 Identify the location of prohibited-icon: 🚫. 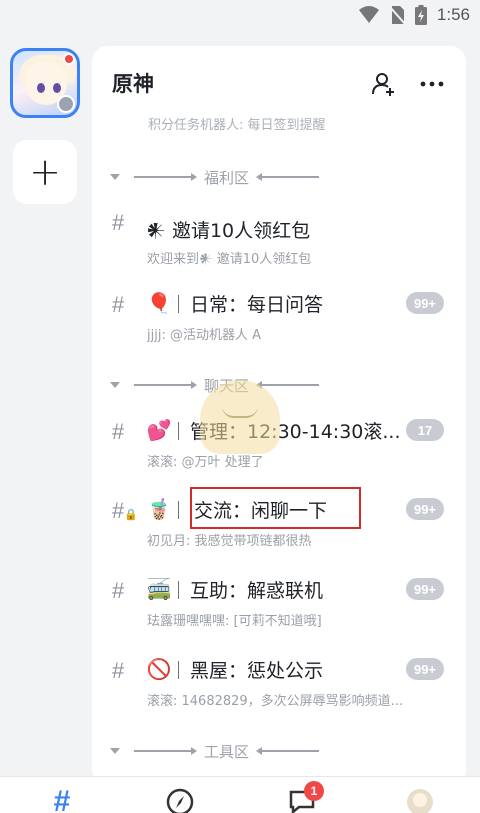
(159, 669).